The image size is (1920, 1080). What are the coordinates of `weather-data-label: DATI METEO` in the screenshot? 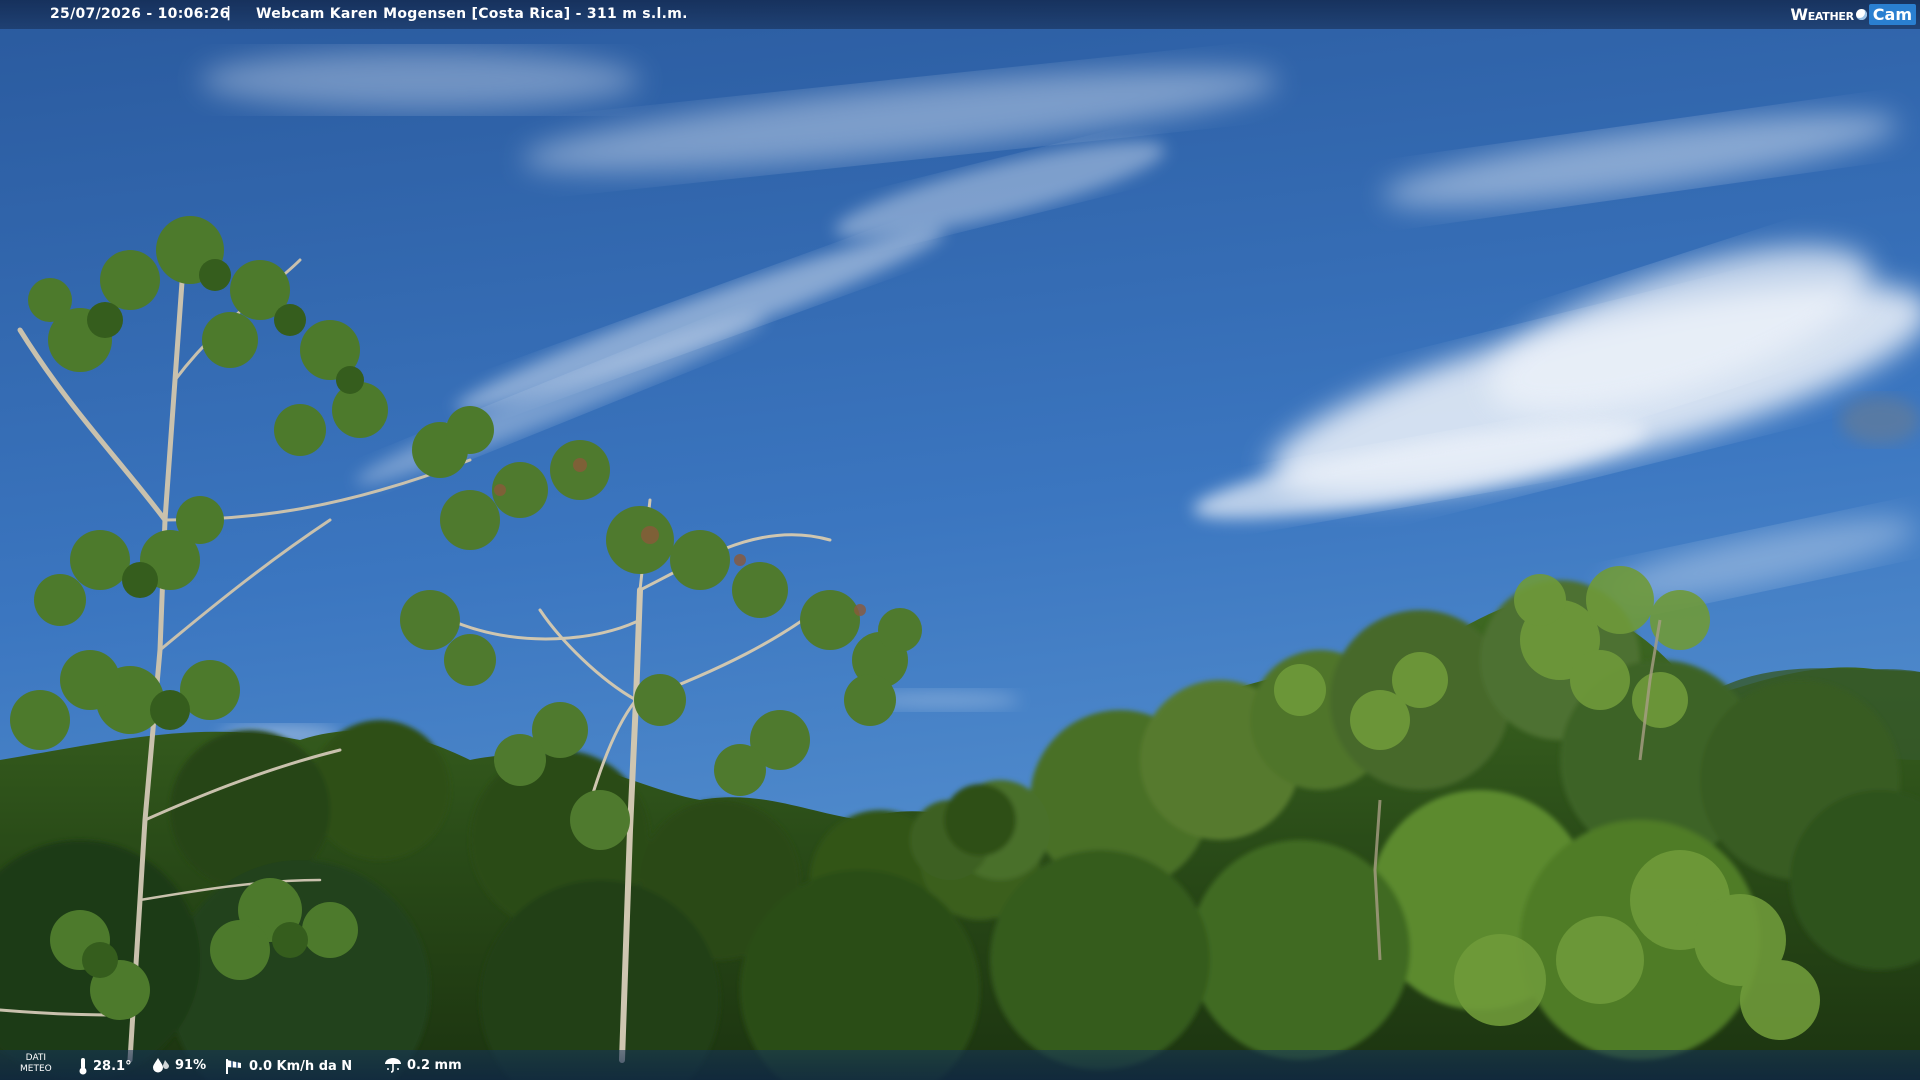 It's located at (36, 1063).